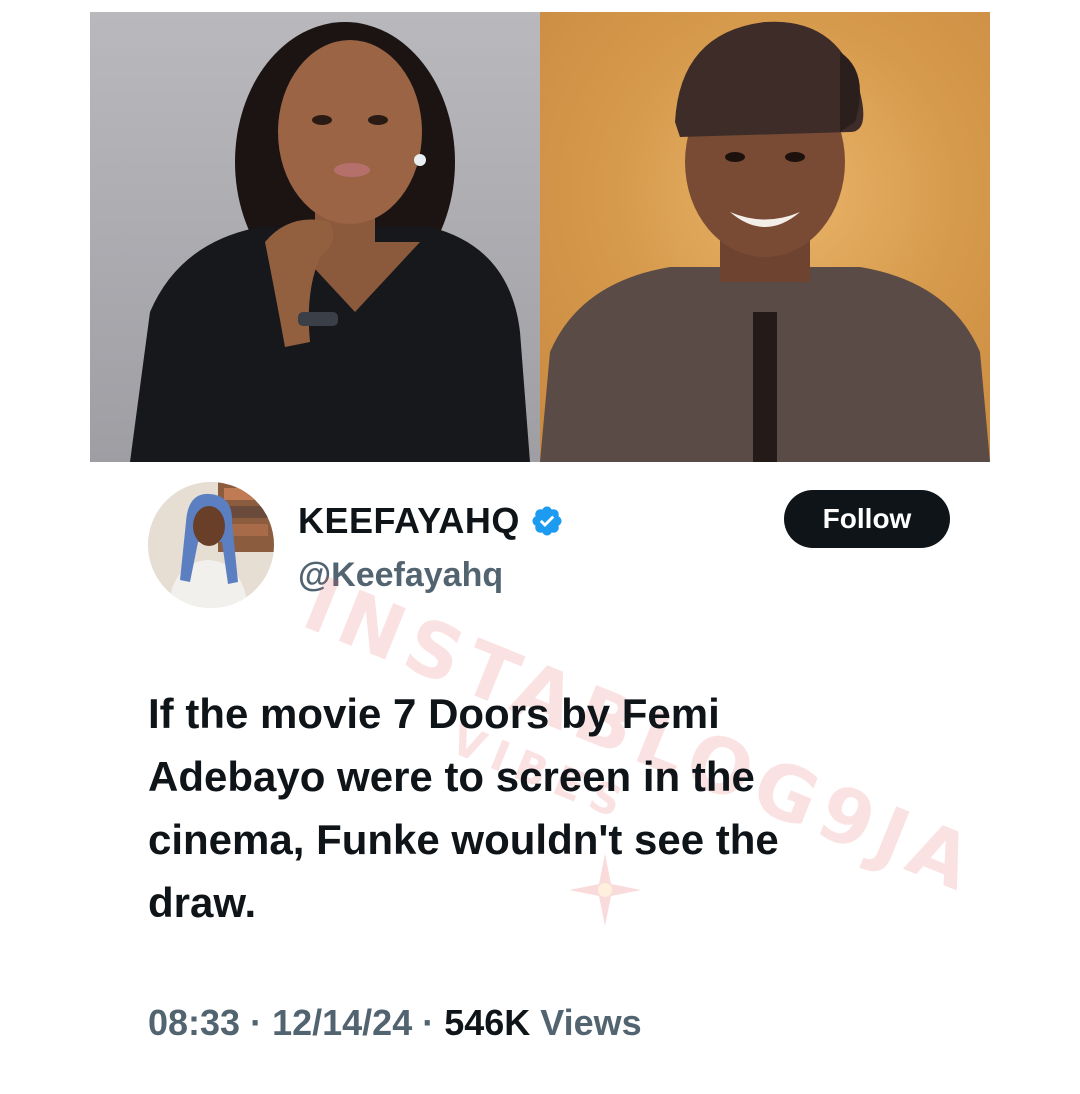  What do you see at coordinates (487, 1023) in the screenshot?
I see `views-count: 546K` at bounding box center [487, 1023].